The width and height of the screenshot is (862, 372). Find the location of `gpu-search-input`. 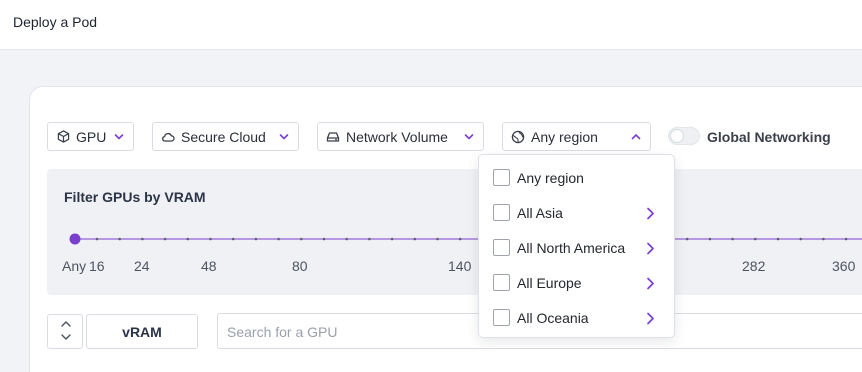

gpu-search-input is located at coordinates (352, 332).